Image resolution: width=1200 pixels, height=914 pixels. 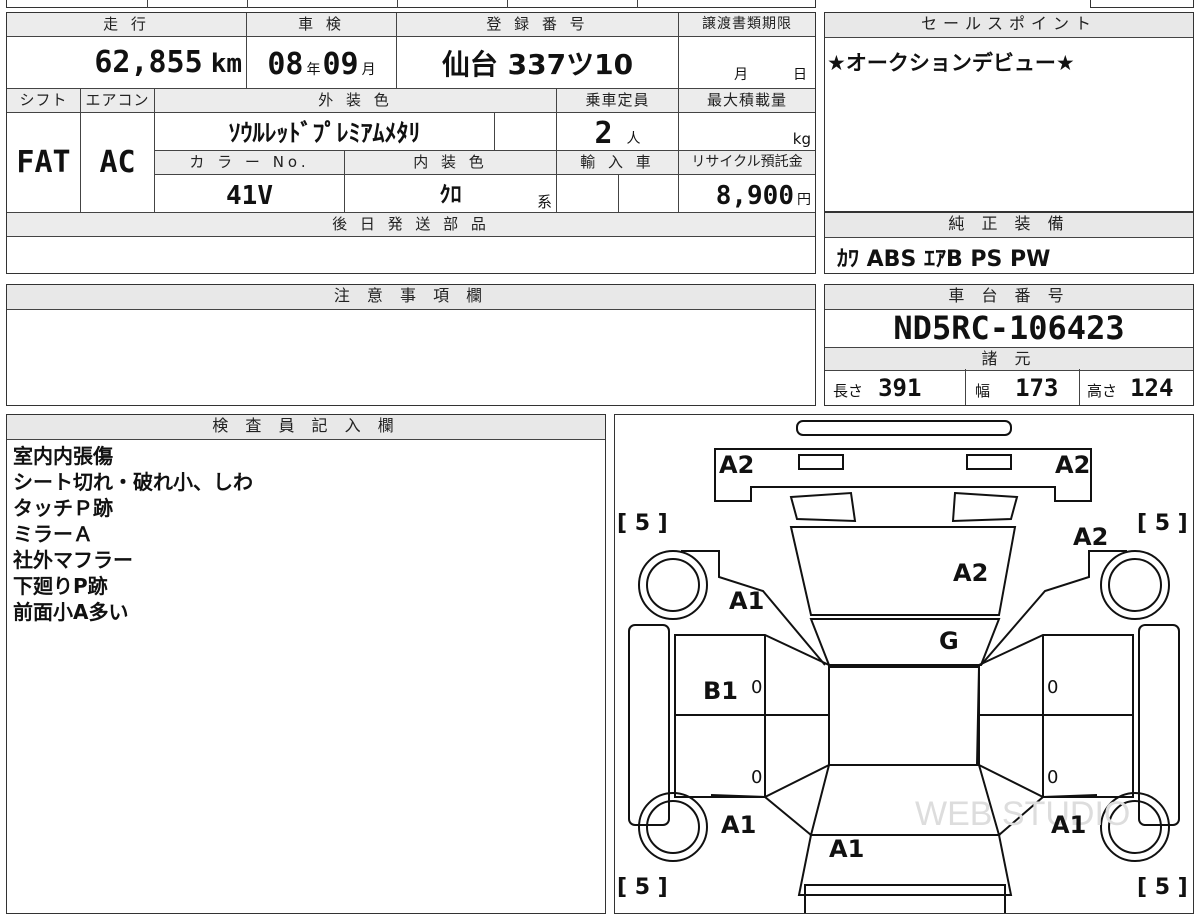 What do you see at coordinates (1009, 243) in the screenshot?
I see `equipment-box: 純 正 装 備 ｶﾜ ABS ｴｱB PS PW` at bounding box center [1009, 243].